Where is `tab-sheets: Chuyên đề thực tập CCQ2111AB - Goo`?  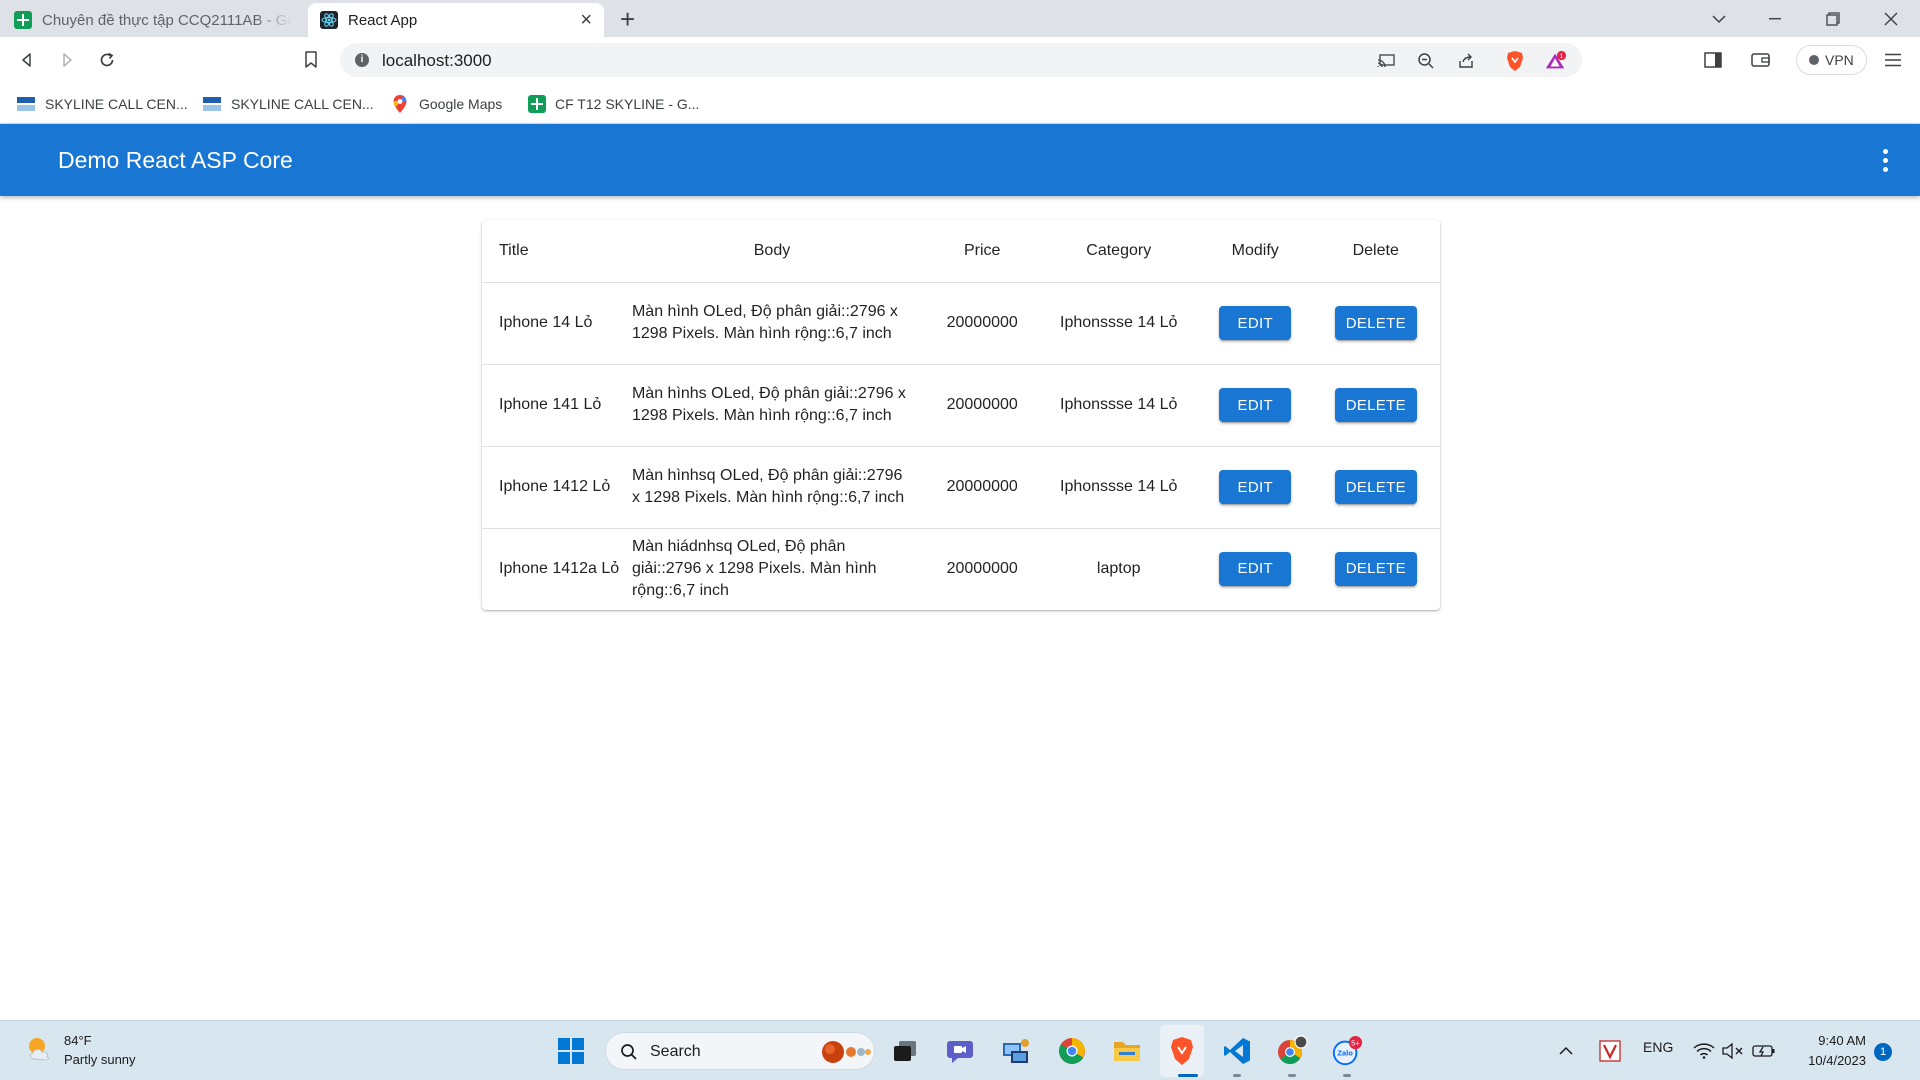
tab-sheets: Chuyên đề thực tập CCQ2111AB - Goo is located at coordinates (153, 20).